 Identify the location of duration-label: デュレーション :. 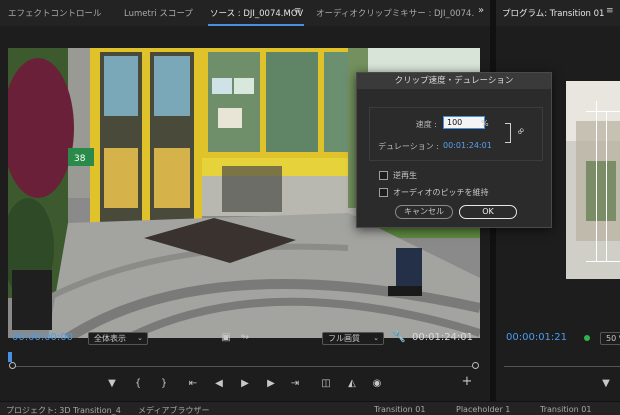
(408, 146).